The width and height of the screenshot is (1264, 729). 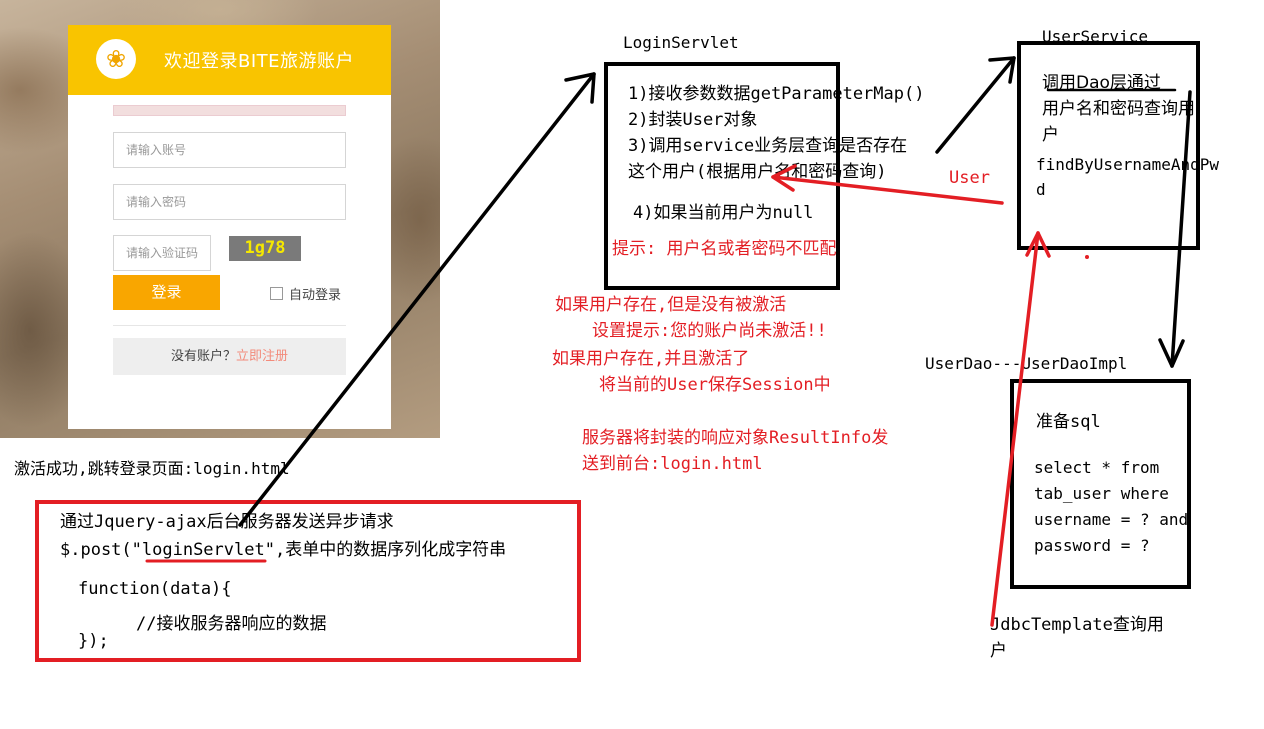 I want to click on arrow-jdbc-to-service, so click(x=1015, y=429).